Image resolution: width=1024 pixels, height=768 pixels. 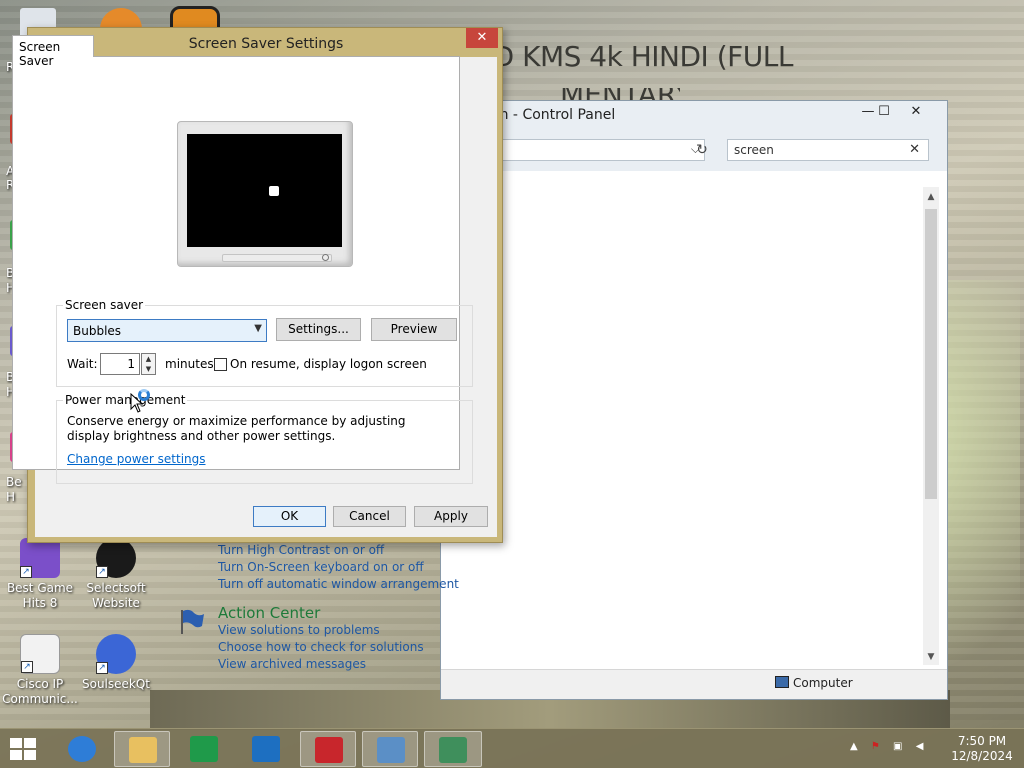 I want to click on link-check-solutions: Choose how to check for solutions, so click(x=321, y=647).